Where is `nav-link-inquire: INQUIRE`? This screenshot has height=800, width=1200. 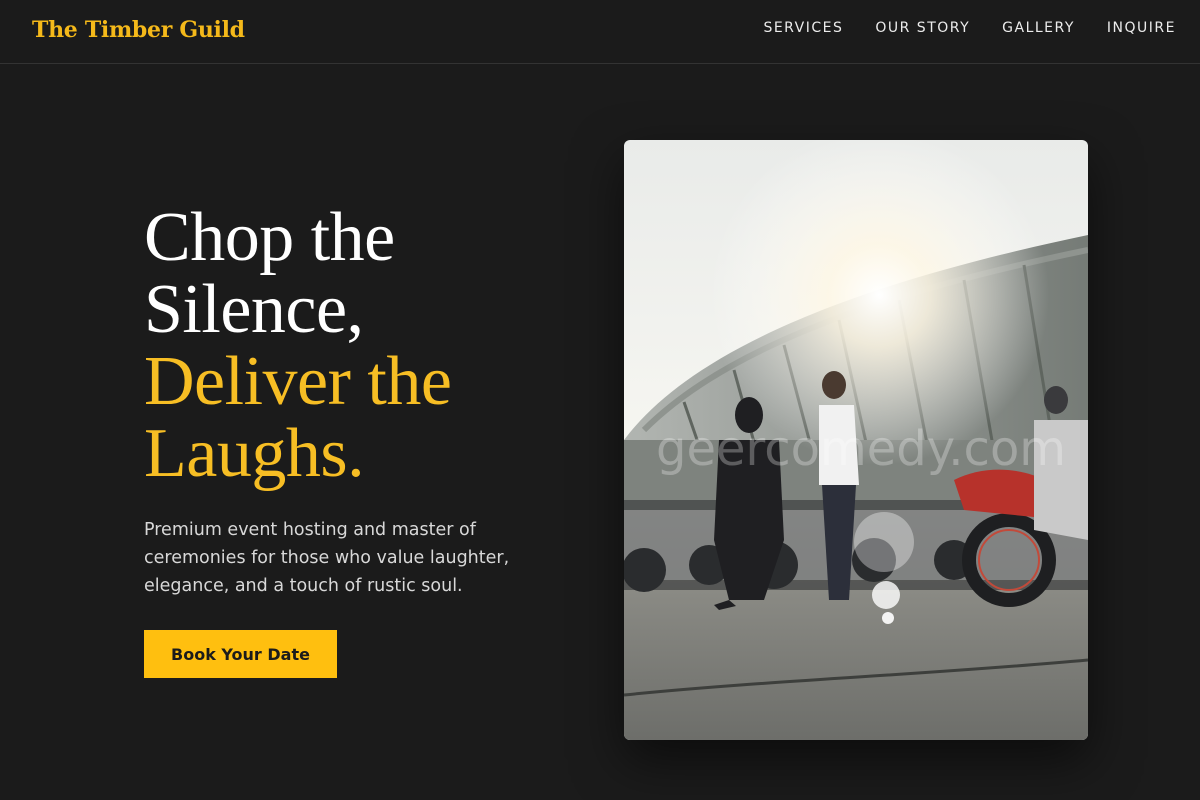
nav-link-inquire: INQUIRE is located at coordinates (1141, 28).